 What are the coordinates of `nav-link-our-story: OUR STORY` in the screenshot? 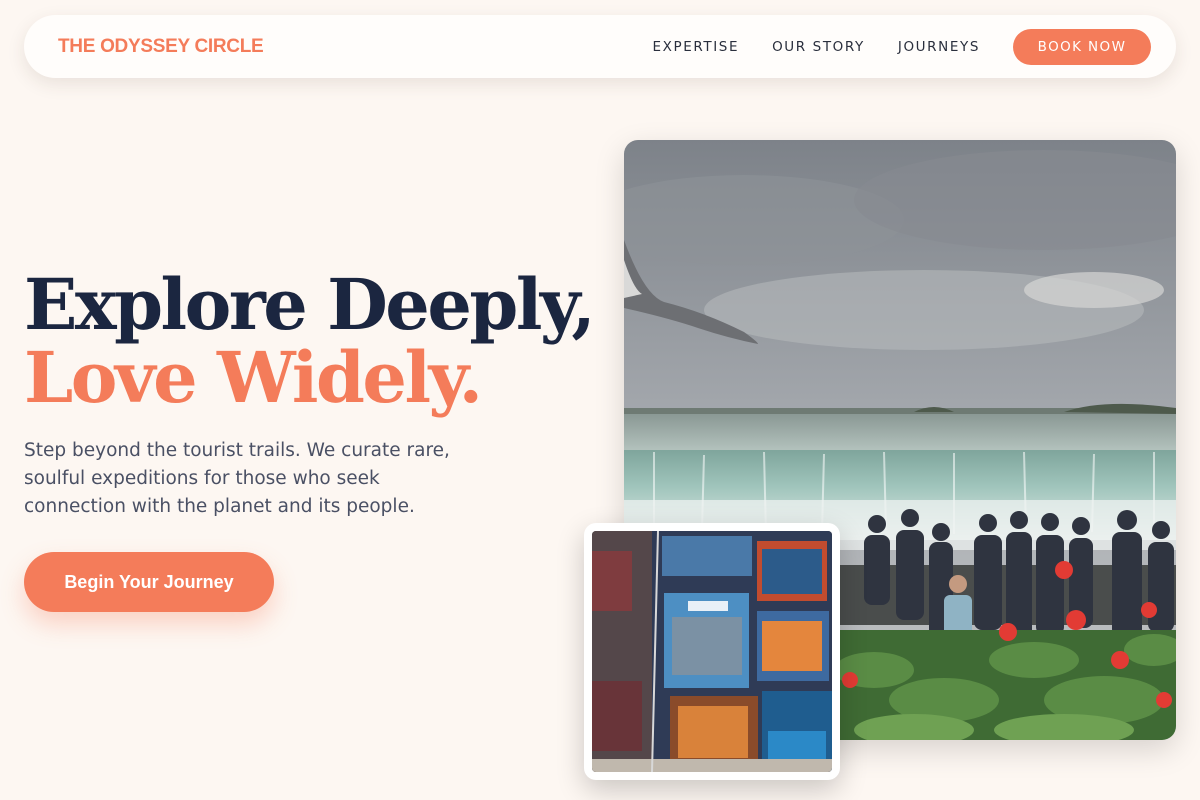 It's located at (818, 47).